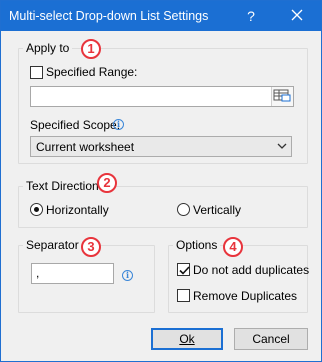 The width and height of the screenshot is (322, 362). What do you see at coordinates (183, 295) in the screenshot?
I see `remove-duplicates-checkbox` at bounding box center [183, 295].